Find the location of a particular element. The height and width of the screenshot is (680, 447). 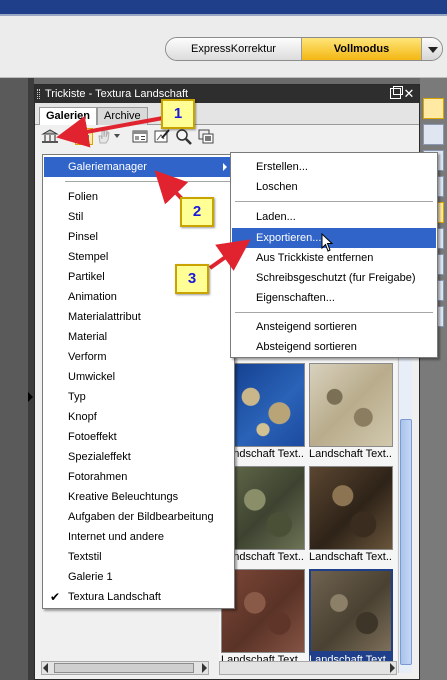

grip-icon is located at coordinates (38, 94).